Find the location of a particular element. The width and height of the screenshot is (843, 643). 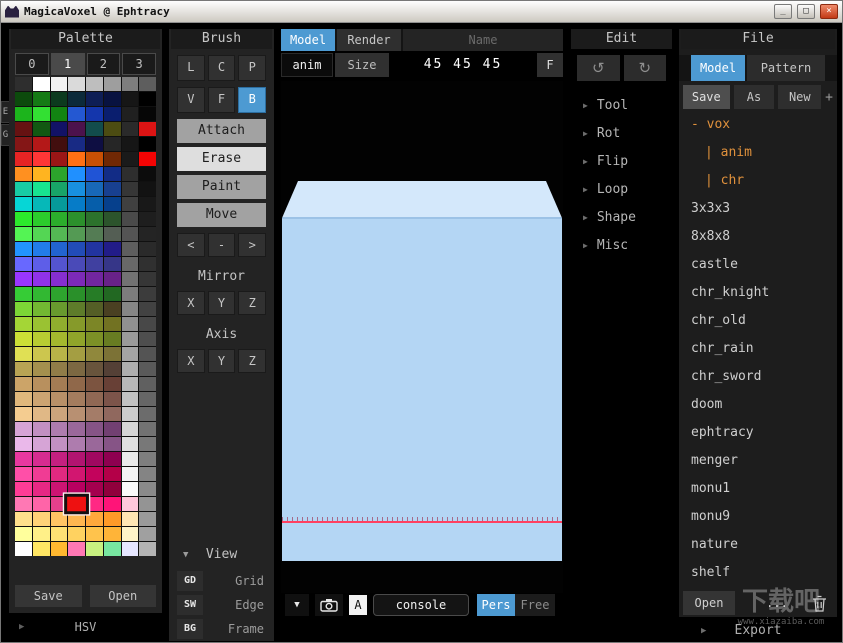

palette-save-button: Save is located at coordinates (48, 596).